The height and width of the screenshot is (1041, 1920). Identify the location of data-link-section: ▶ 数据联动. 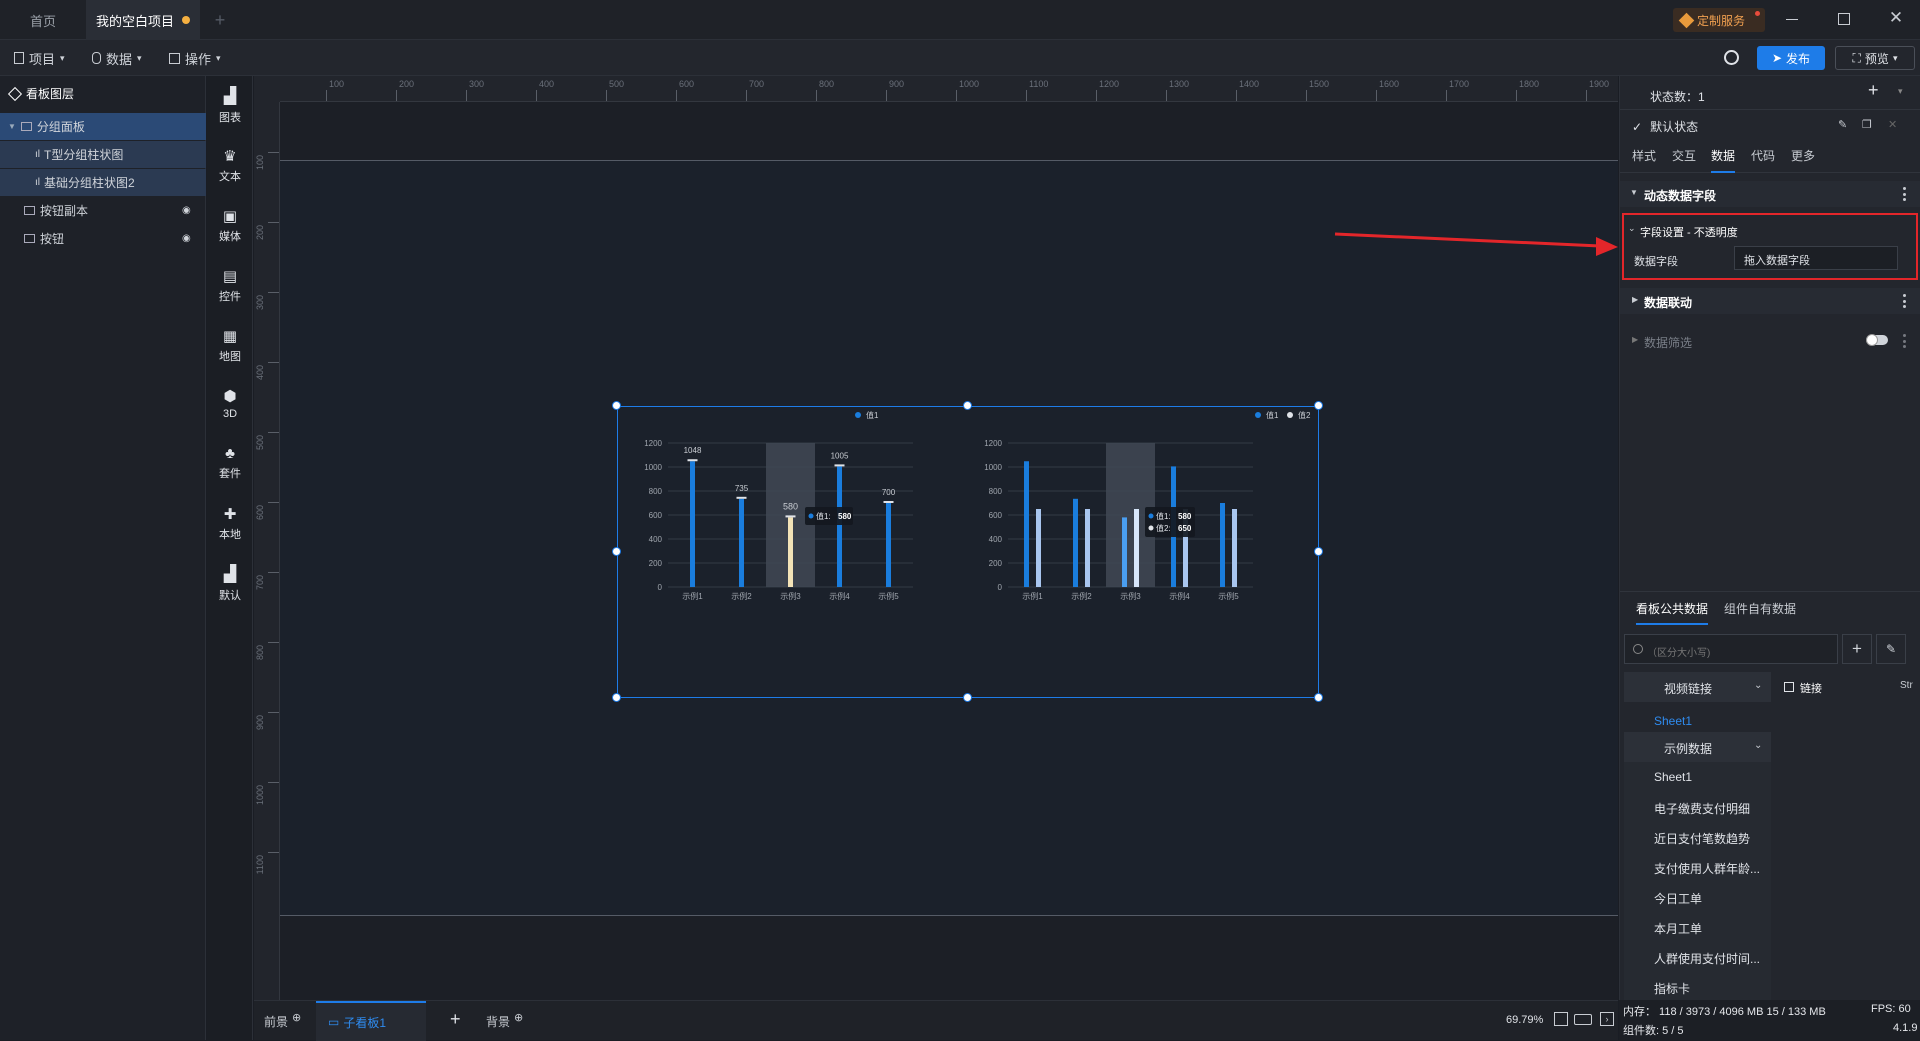
(1770, 301).